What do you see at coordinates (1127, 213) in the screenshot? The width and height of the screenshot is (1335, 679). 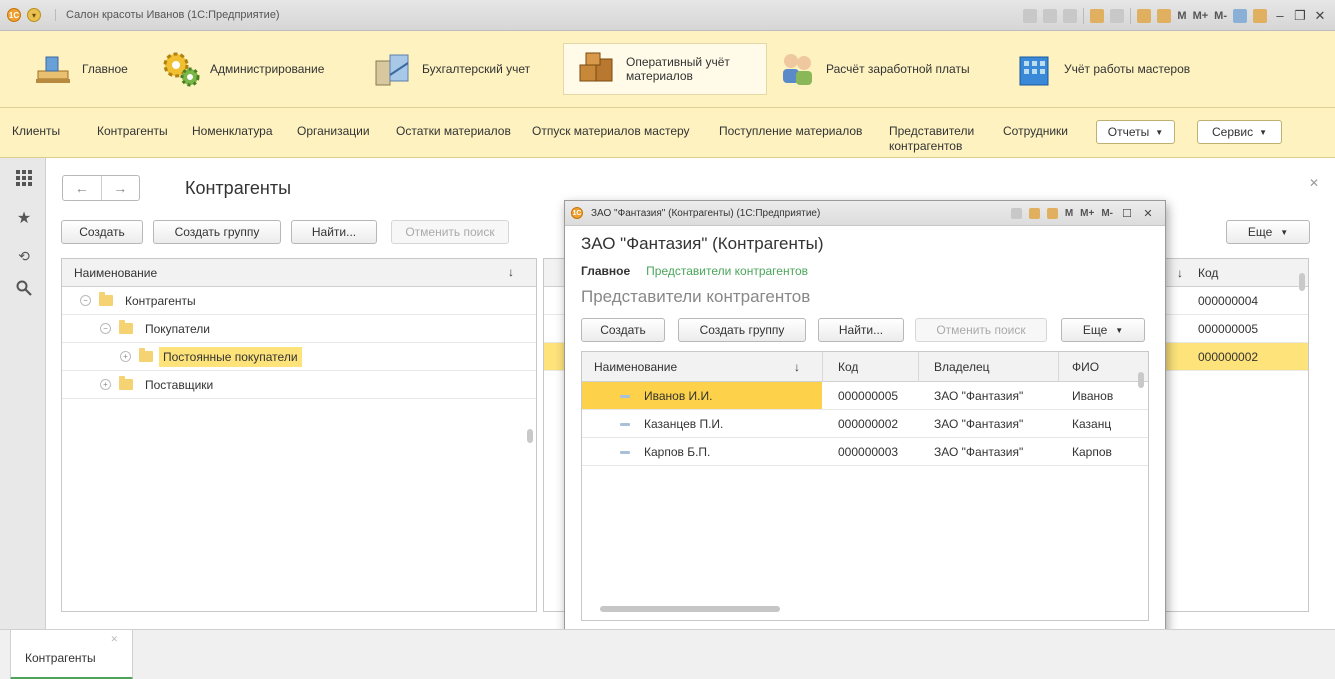 I see `maximize-icon: ☐` at bounding box center [1127, 213].